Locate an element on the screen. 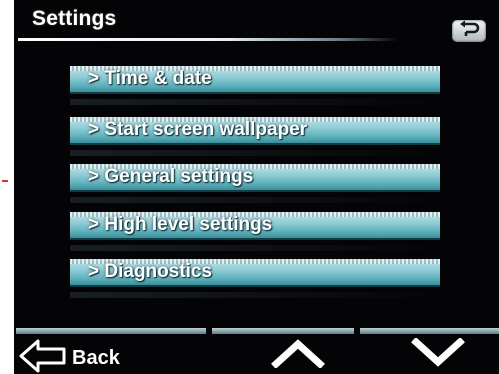  menu-item-label: > Time & date is located at coordinates (150, 78).